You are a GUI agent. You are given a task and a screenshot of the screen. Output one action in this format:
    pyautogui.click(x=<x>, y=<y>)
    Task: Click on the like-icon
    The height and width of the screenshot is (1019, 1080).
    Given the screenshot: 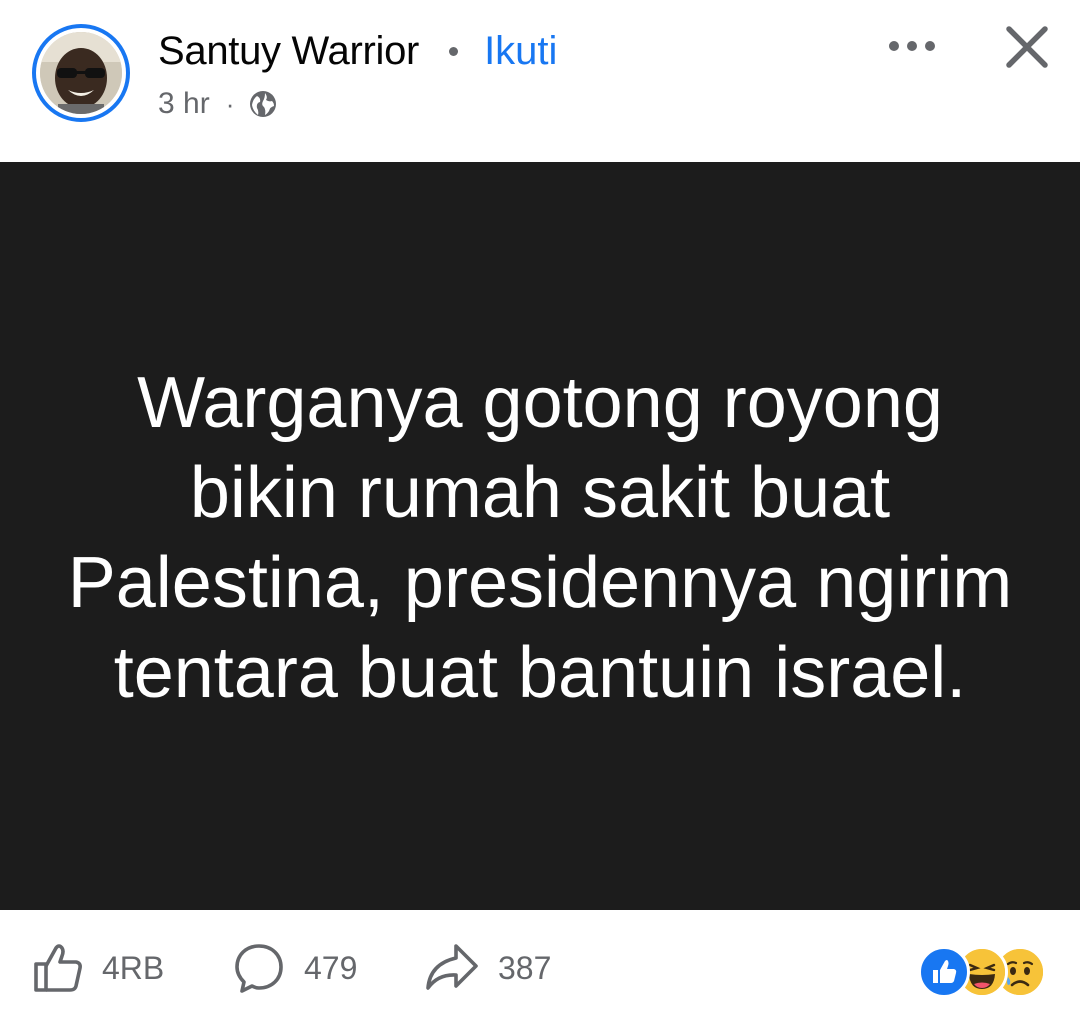 What is the action you would take?
    pyautogui.click(x=58, y=968)
    